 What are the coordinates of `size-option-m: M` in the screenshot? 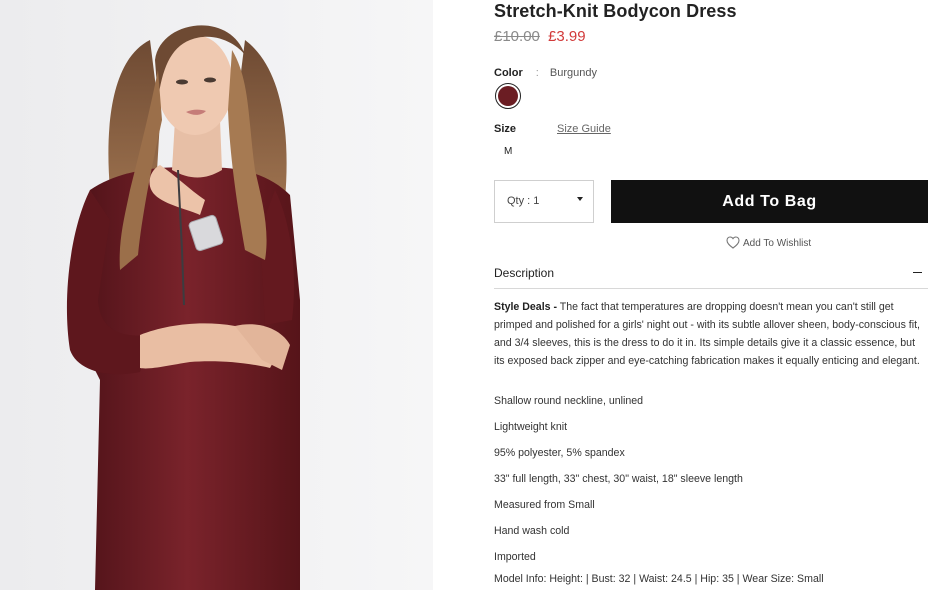 It's located at (508, 151).